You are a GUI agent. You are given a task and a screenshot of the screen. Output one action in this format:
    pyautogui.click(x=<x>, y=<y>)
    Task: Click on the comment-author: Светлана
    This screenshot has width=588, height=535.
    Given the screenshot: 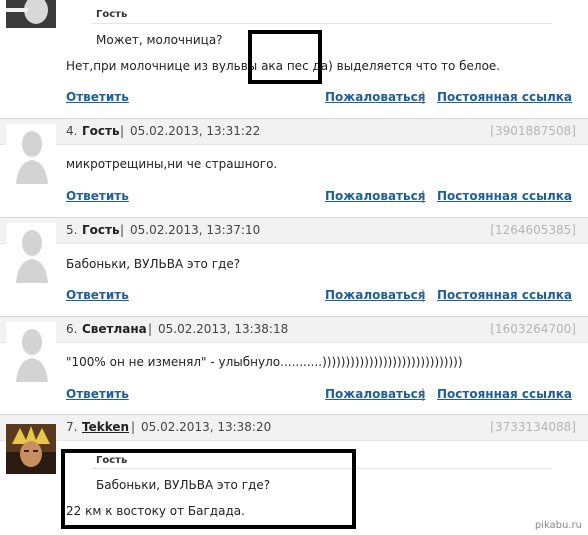 What is the action you would take?
    pyautogui.click(x=114, y=329)
    